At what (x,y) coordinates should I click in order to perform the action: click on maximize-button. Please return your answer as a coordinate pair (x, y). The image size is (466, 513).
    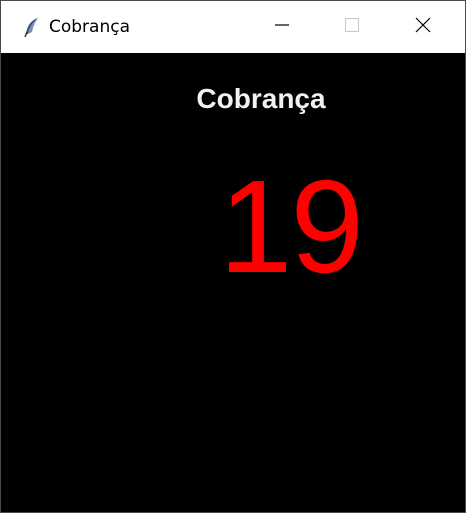
    Looking at the image, I should click on (352, 27).